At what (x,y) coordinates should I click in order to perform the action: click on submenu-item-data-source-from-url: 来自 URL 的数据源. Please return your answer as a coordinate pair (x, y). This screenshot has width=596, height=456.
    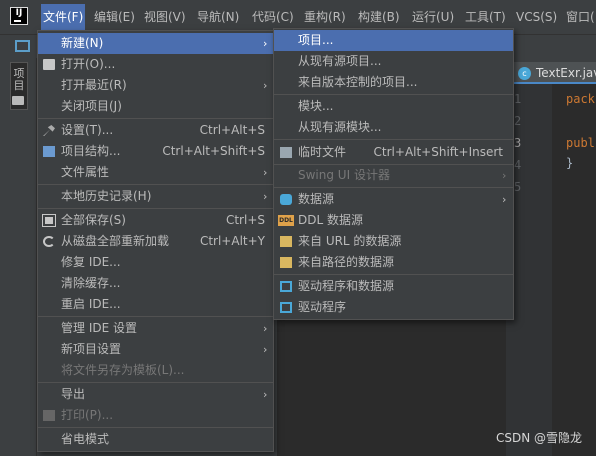
    Looking at the image, I should click on (393, 241).